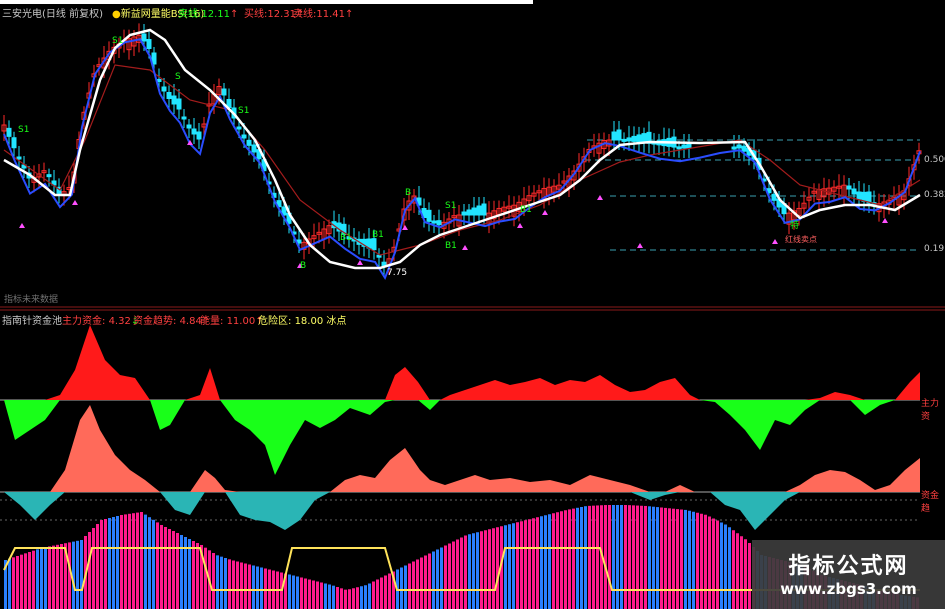 The width and height of the screenshot is (945, 609). I want to click on sub-item-4-extra: 冰点, so click(336, 321).